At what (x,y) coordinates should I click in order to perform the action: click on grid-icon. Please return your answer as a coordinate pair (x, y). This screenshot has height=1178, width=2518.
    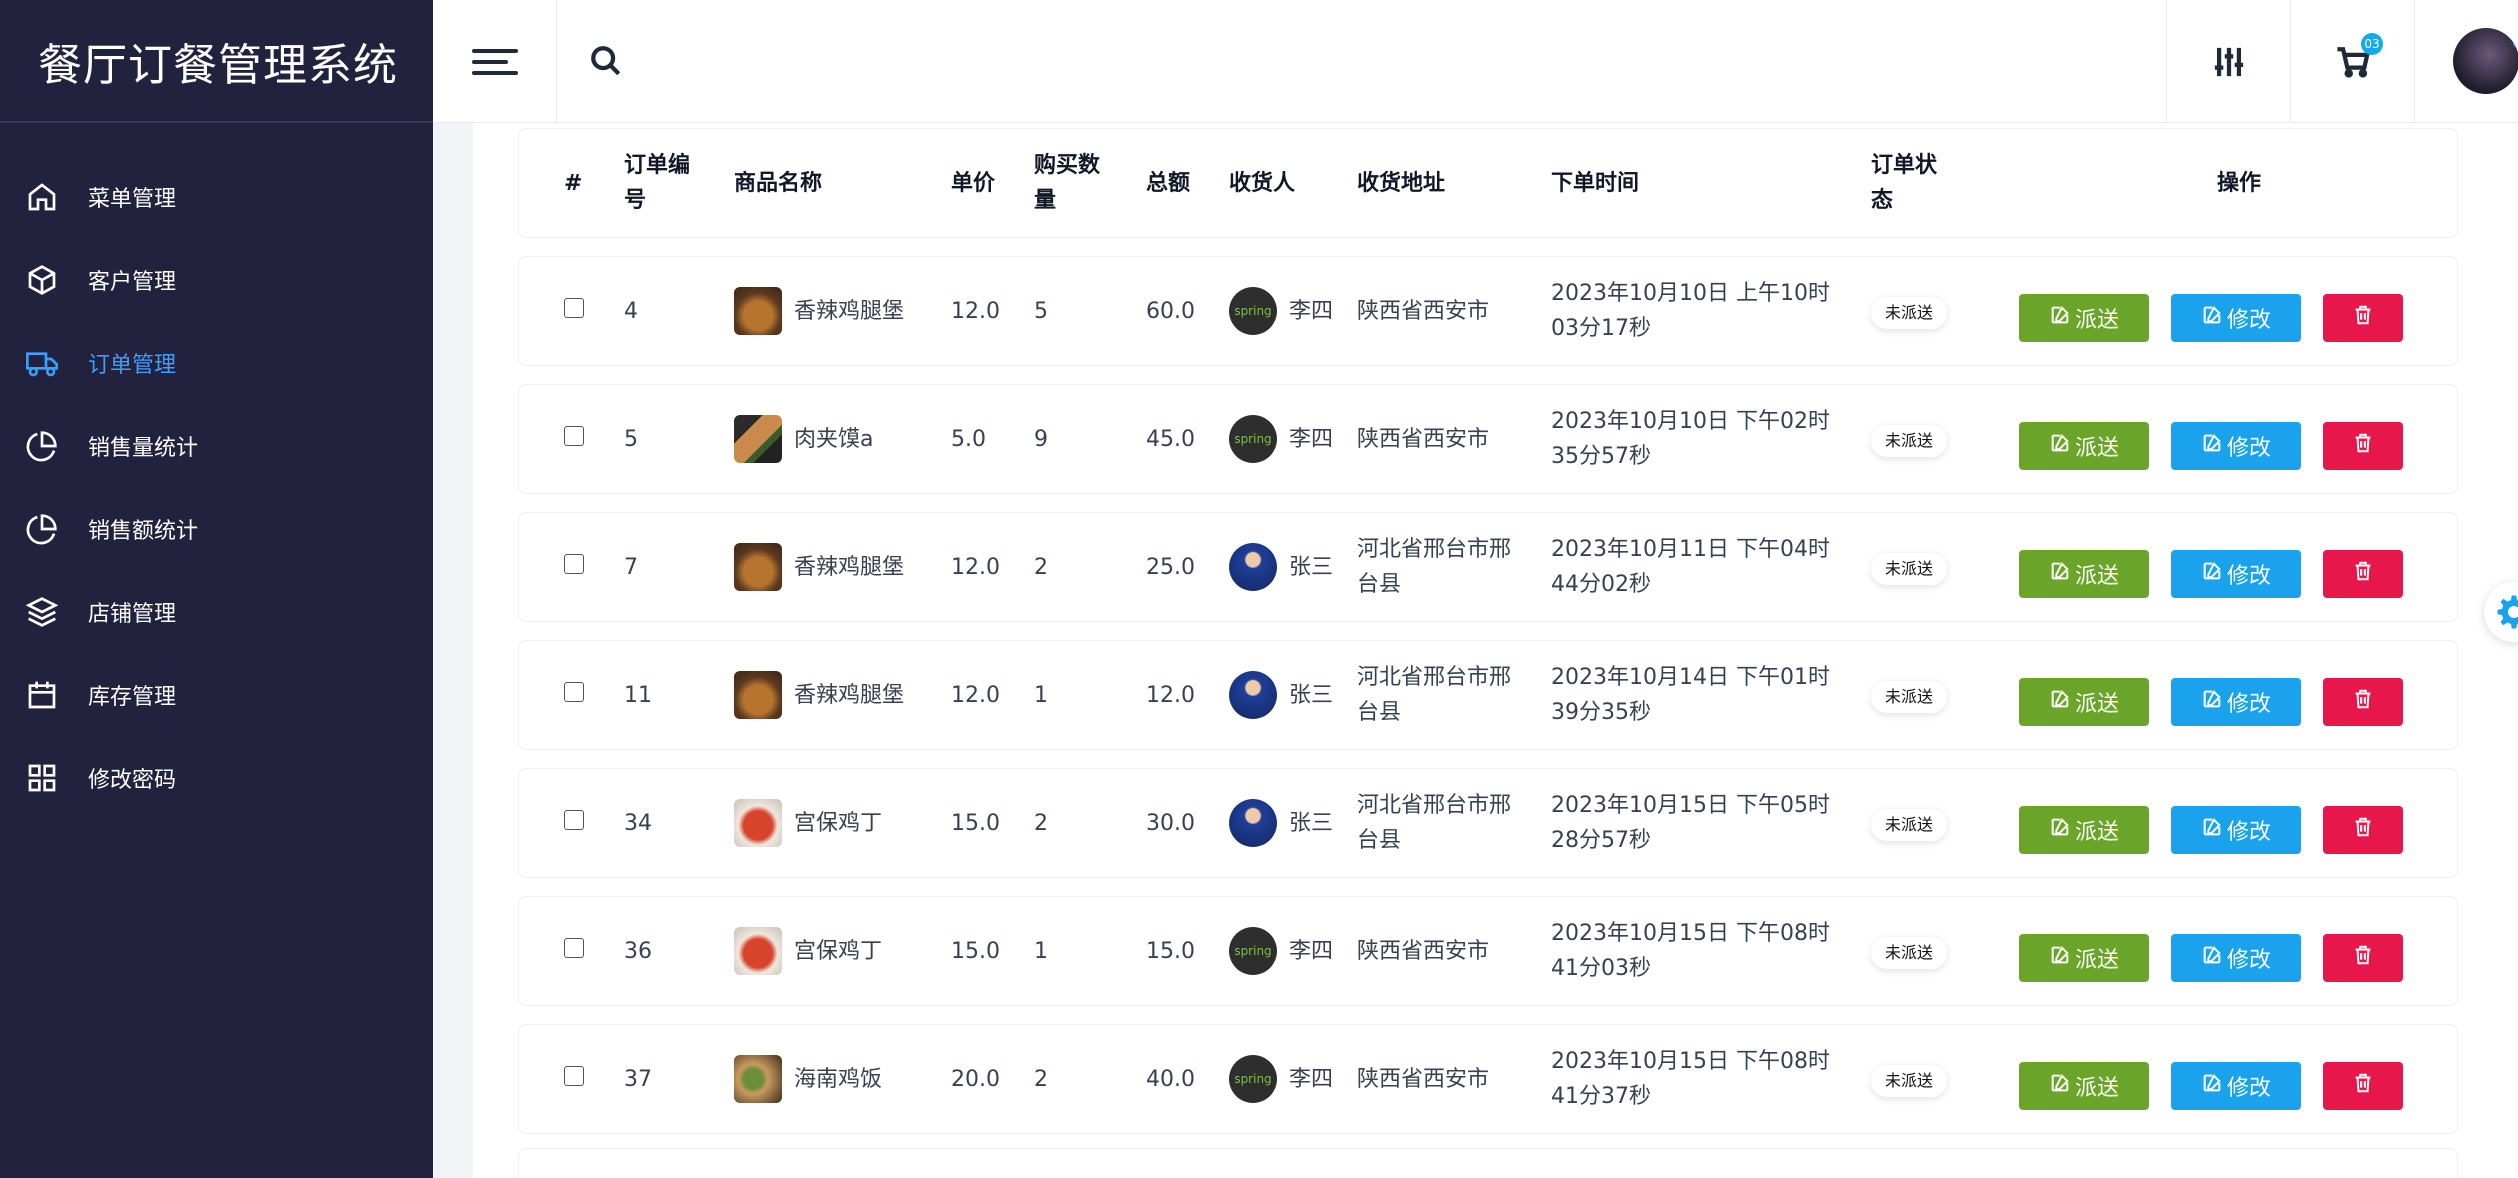
    Looking at the image, I should click on (42, 778).